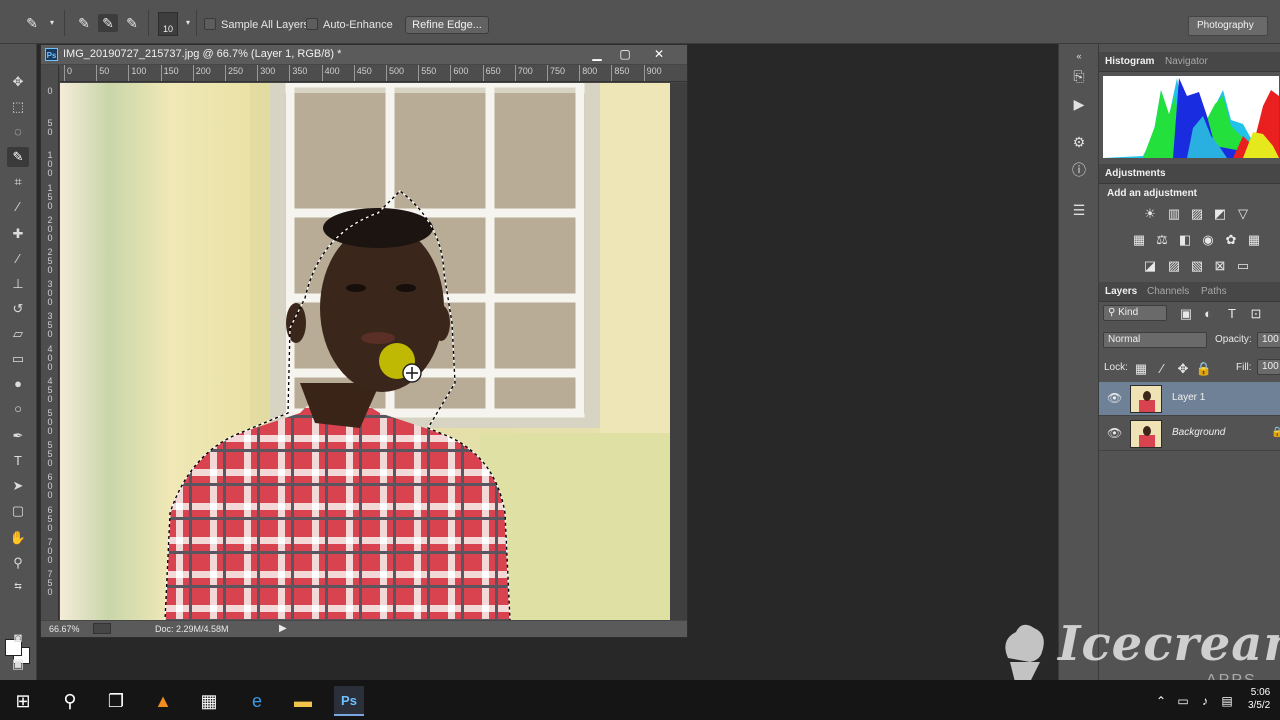  What do you see at coordinates (1162, 369) in the screenshot?
I see `lock-image-icon: ⁄` at bounding box center [1162, 369].